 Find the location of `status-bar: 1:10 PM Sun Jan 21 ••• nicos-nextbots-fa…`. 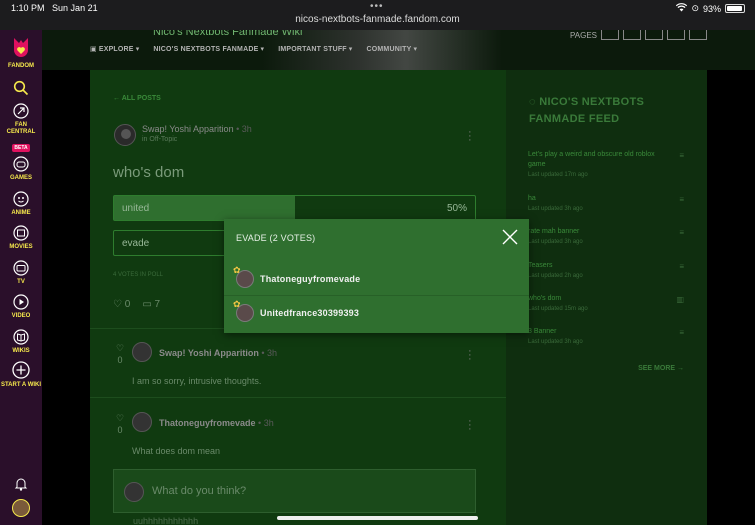

status-bar: 1:10 PM Sun Jan 21 ••• nicos-nextbots-fa… is located at coordinates (377, 15).